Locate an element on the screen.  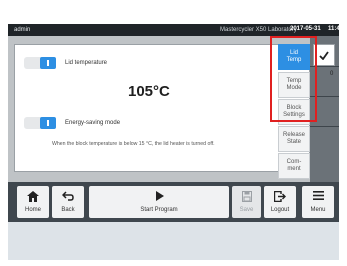
logout-label: Logout is located at coordinates (280, 210).